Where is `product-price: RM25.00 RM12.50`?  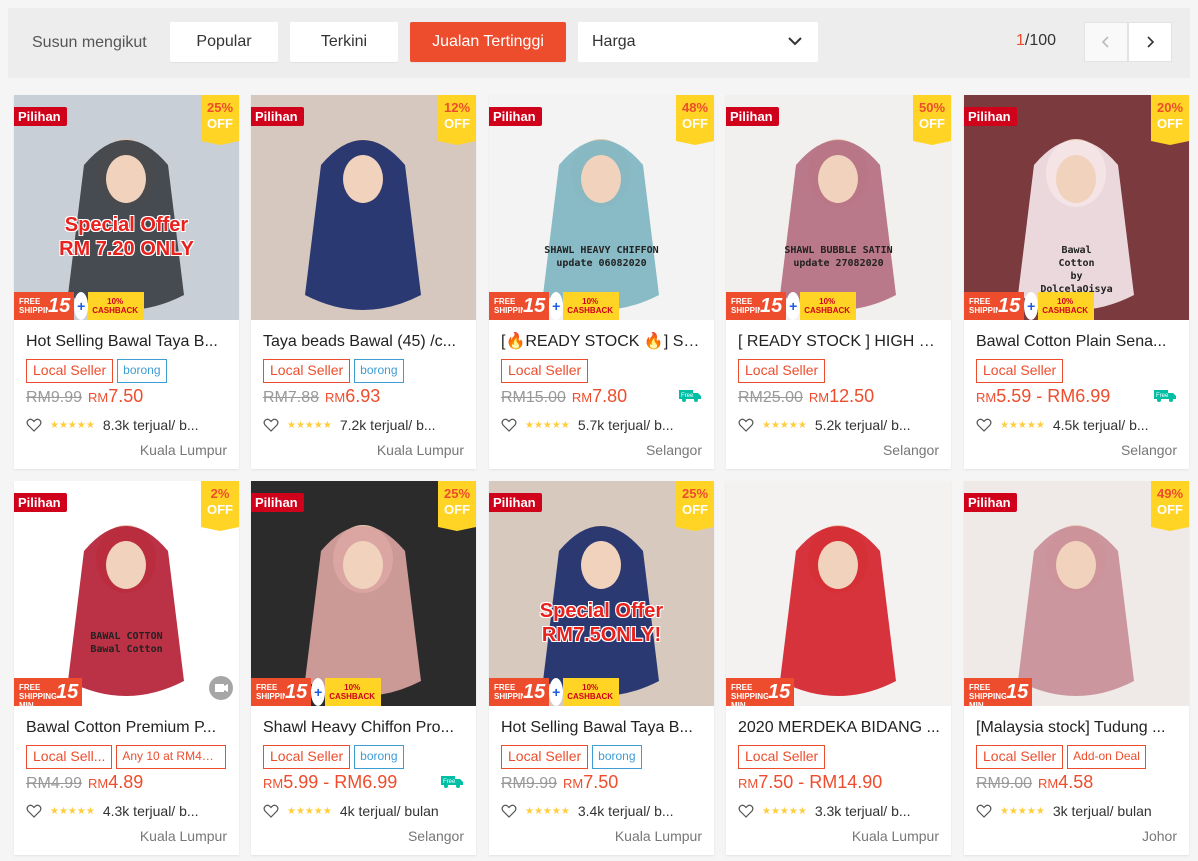
product-price: RM25.00 RM12.50 is located at coordinates (806, 396).